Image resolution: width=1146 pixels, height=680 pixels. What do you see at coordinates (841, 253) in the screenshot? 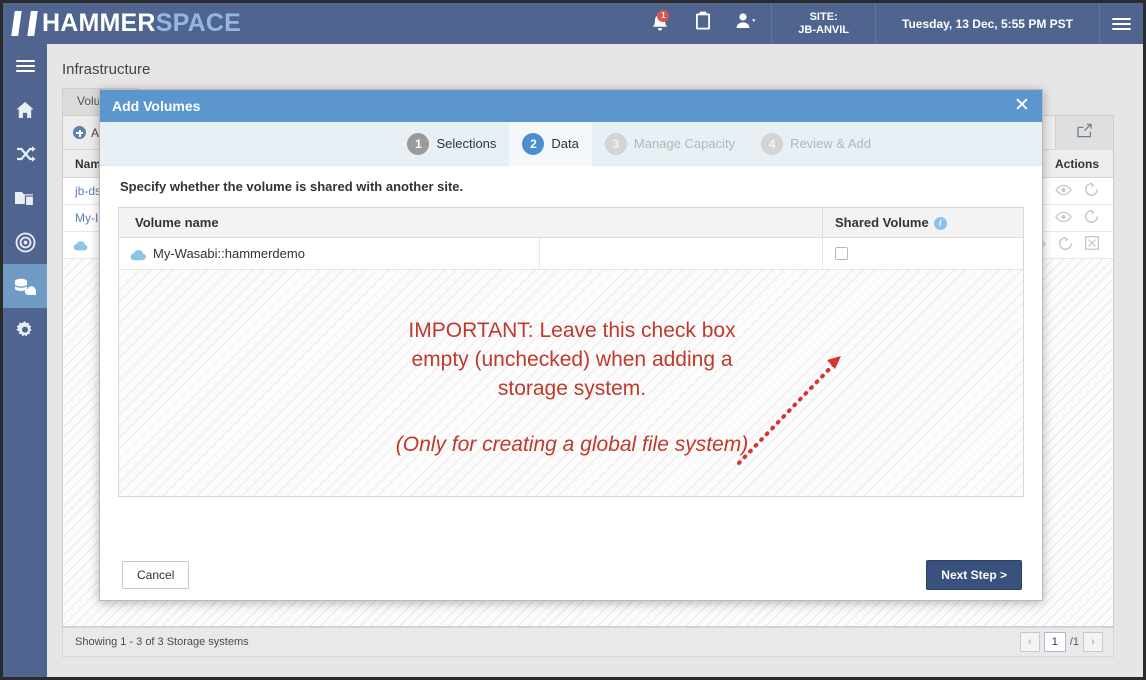
I see `shared-volume-checkbox` at bounding box center [841, 253].